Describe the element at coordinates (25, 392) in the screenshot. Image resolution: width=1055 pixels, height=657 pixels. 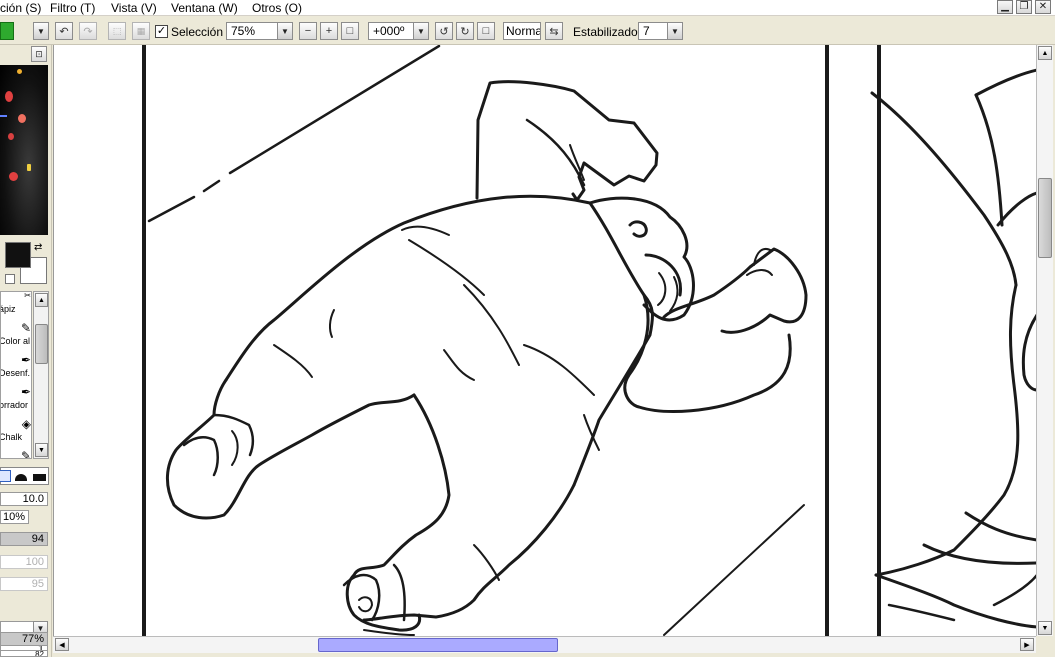
I see `blur-brush-icon: ✒` at that location.